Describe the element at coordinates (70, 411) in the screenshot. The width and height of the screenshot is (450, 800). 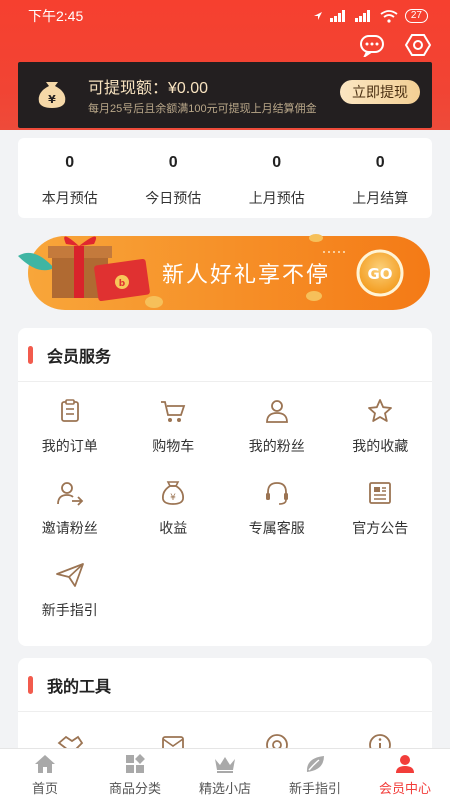
I see `clipboard-icon` at that location.